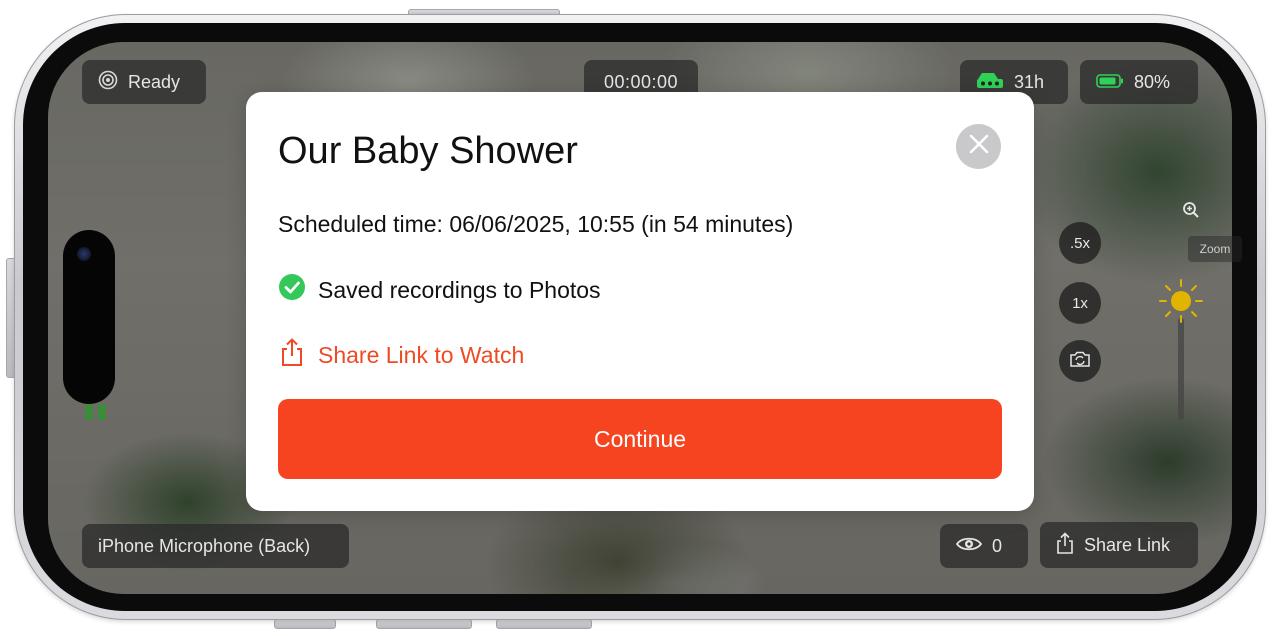 This screenshot has width=1280, height=636. I want to click on eye-icon, so click(969, 546).